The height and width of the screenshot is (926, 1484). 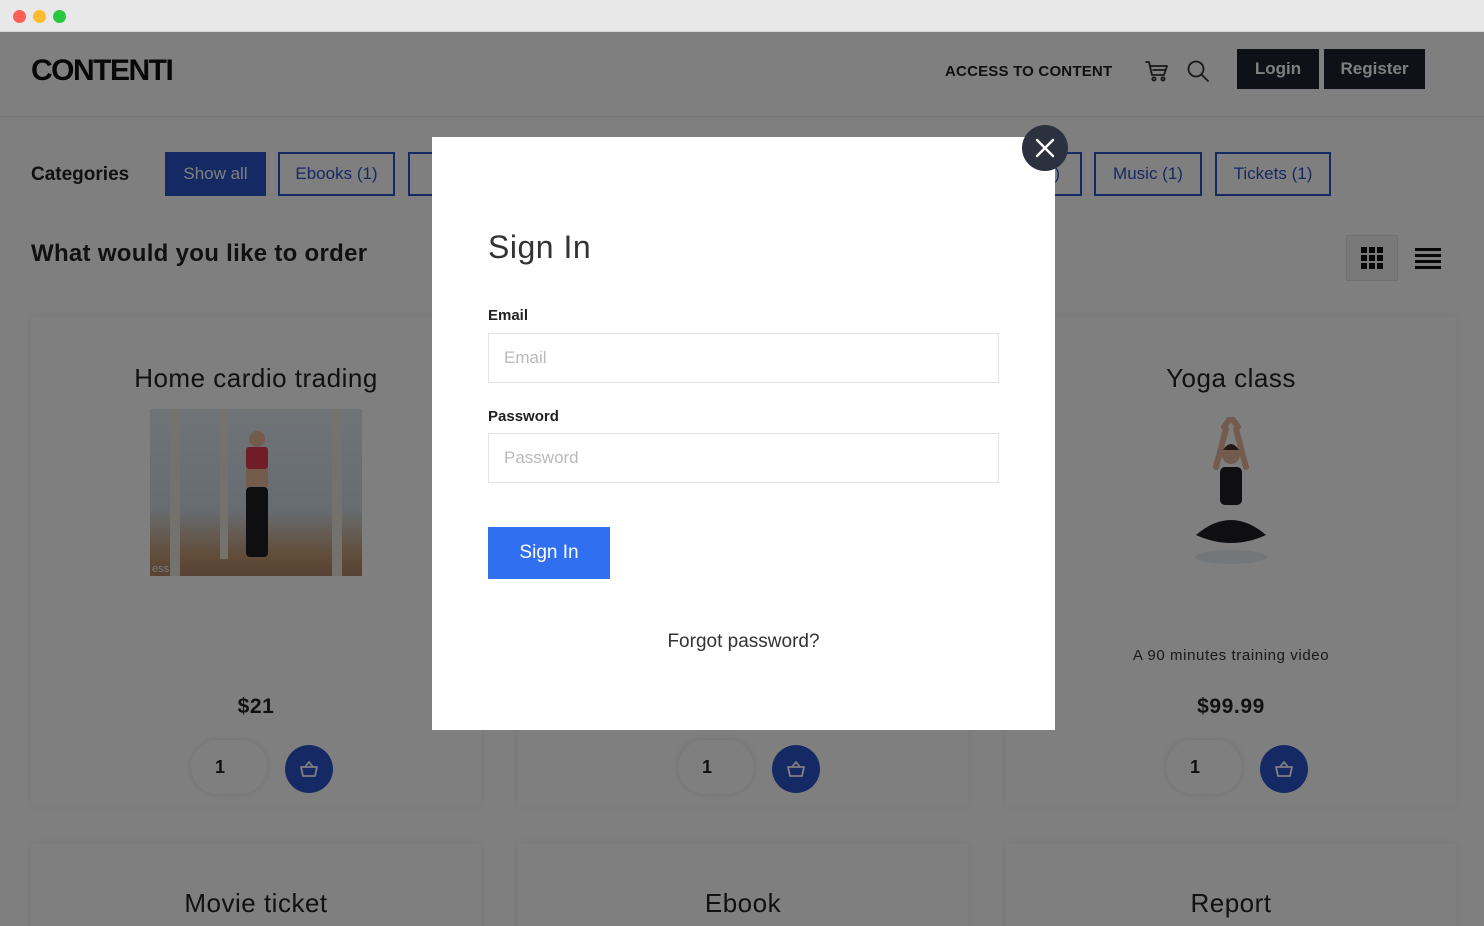 I want to click on modal-title: Sign In, so click(x=540, y=247).